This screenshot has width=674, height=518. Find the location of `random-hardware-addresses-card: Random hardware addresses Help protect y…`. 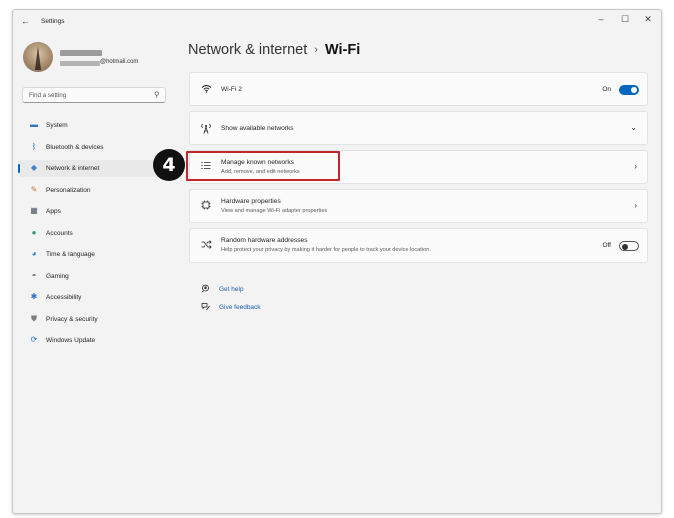

random-hardware-addresses-card: Random hardware addresses Help protect y… is located at coordinates (418, 245).